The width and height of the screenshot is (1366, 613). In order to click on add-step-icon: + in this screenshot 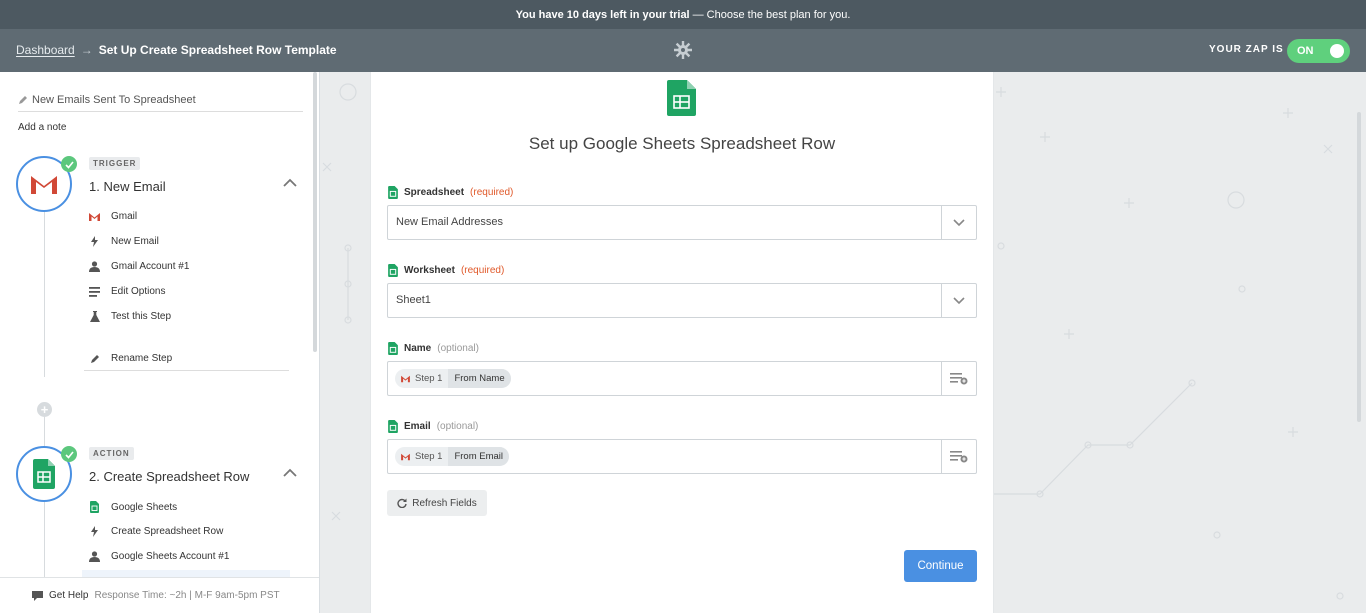, I will do `click(44, 409)`.